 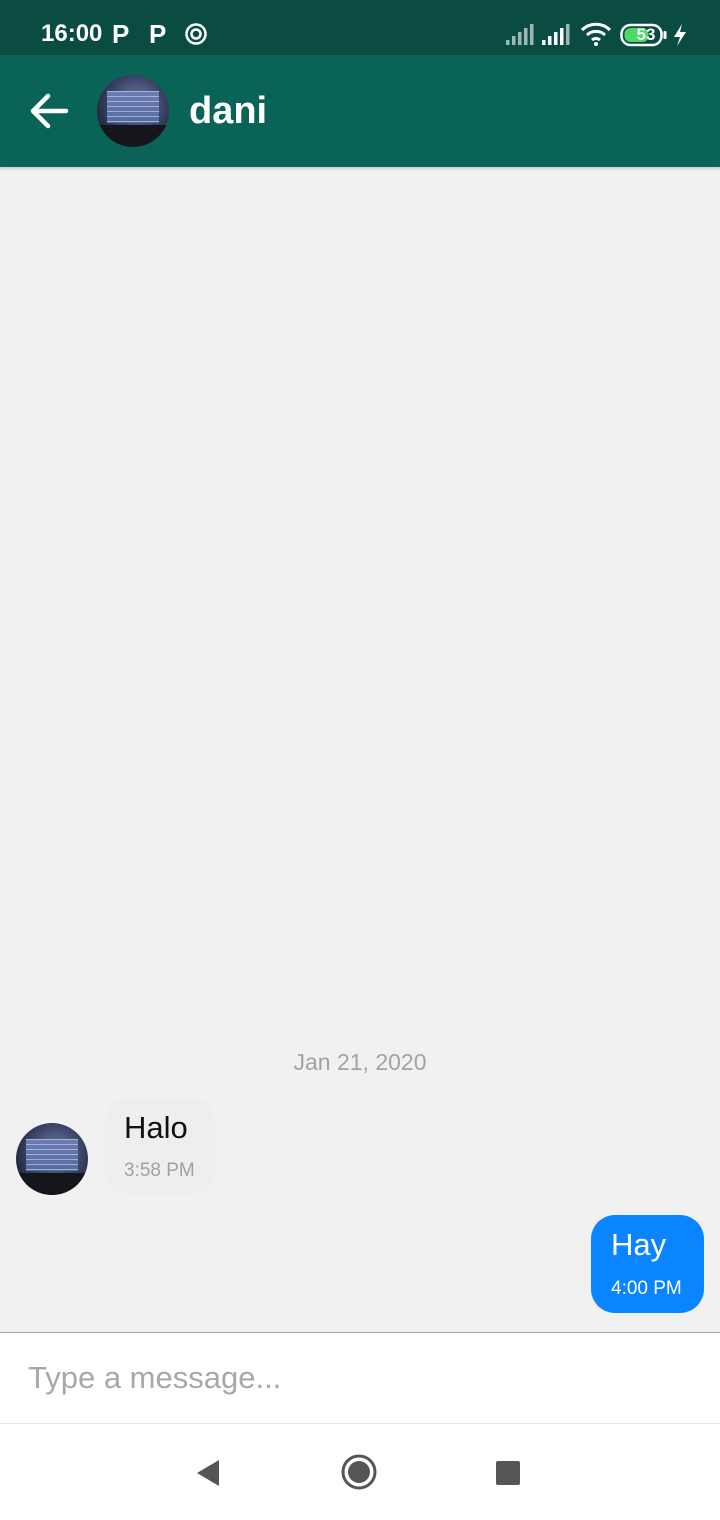 I want to click on message-time: 4:00 PM, so click(x=646, y=1288).